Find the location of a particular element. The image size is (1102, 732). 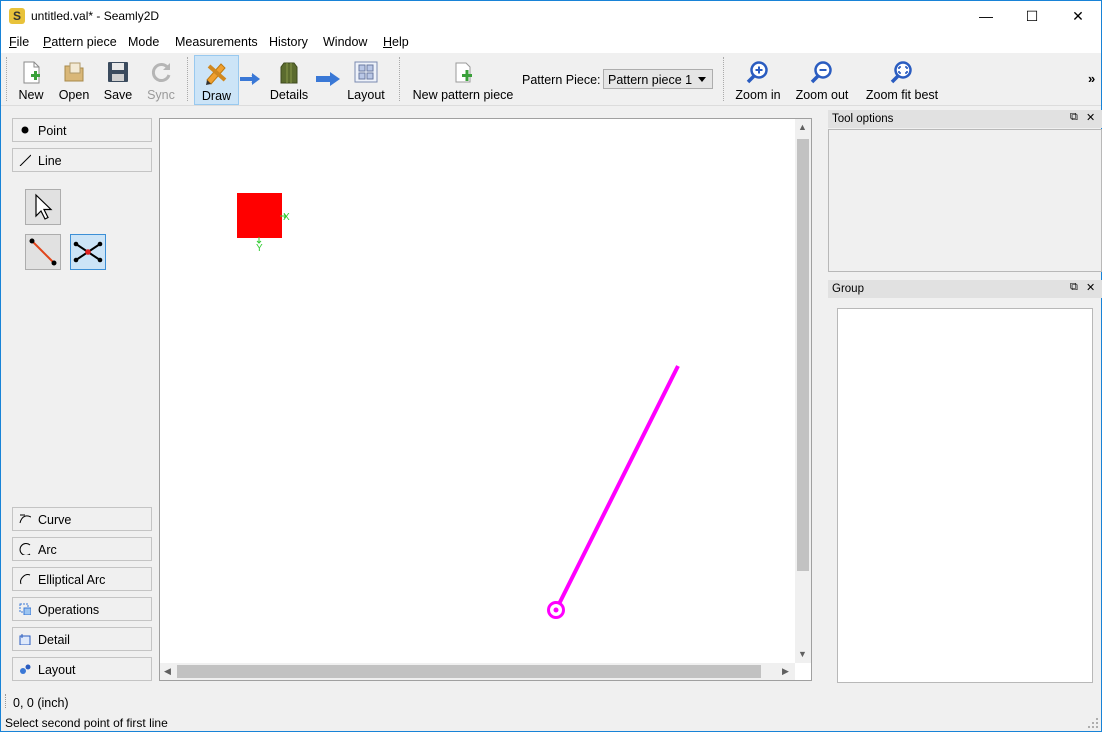

line-segment-icon is located at coordinates (43, 252).